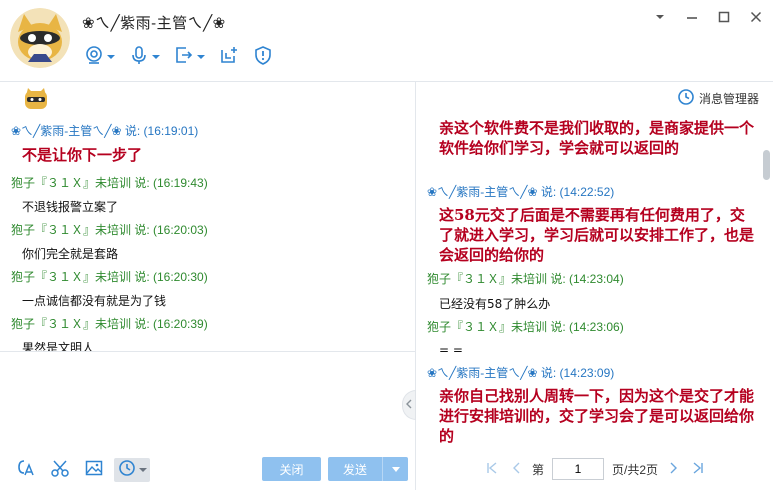  Describe the element at coordinates (766, 165) in the screenshot. I see `scrollbar-thumb` at that location.